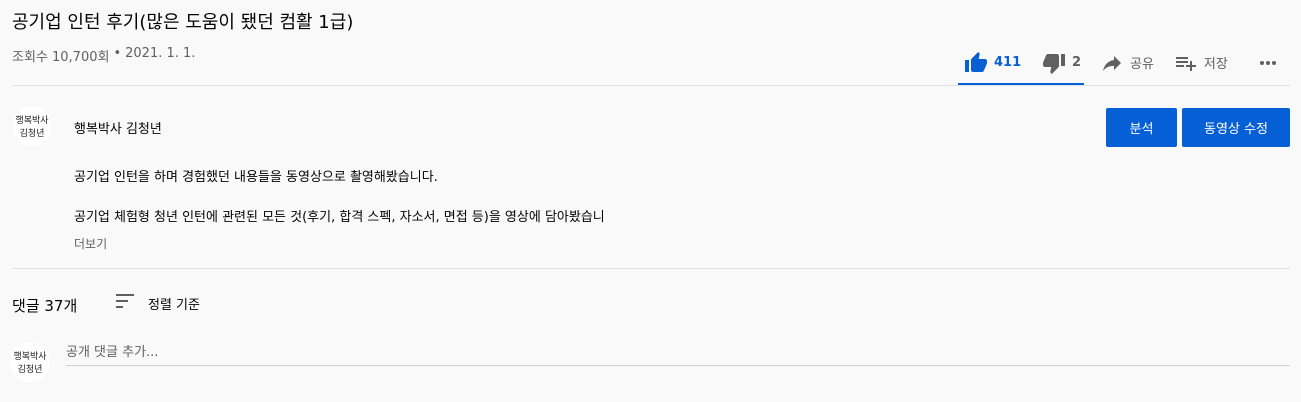 This screenshot has width=1301, height=402. I want to click on video-title: 공기업 인턴 후기(많은 도움이 됐던 컴활 1급), so click(183, 22).